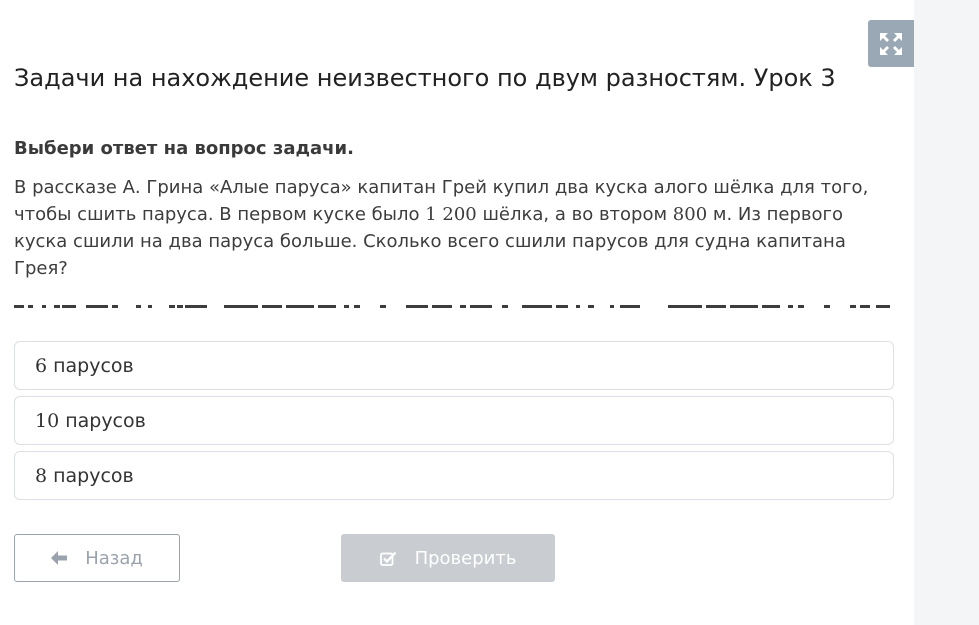 The height and width of the screenshot is (625, 979). Describe the element at coordinates (452, 306) in the screenshot. I see `truncated-text-divider` at that location.